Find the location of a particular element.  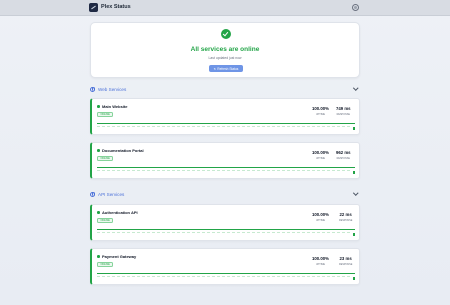

overall-status-title: All services are online is located at coordinates (225, 49).